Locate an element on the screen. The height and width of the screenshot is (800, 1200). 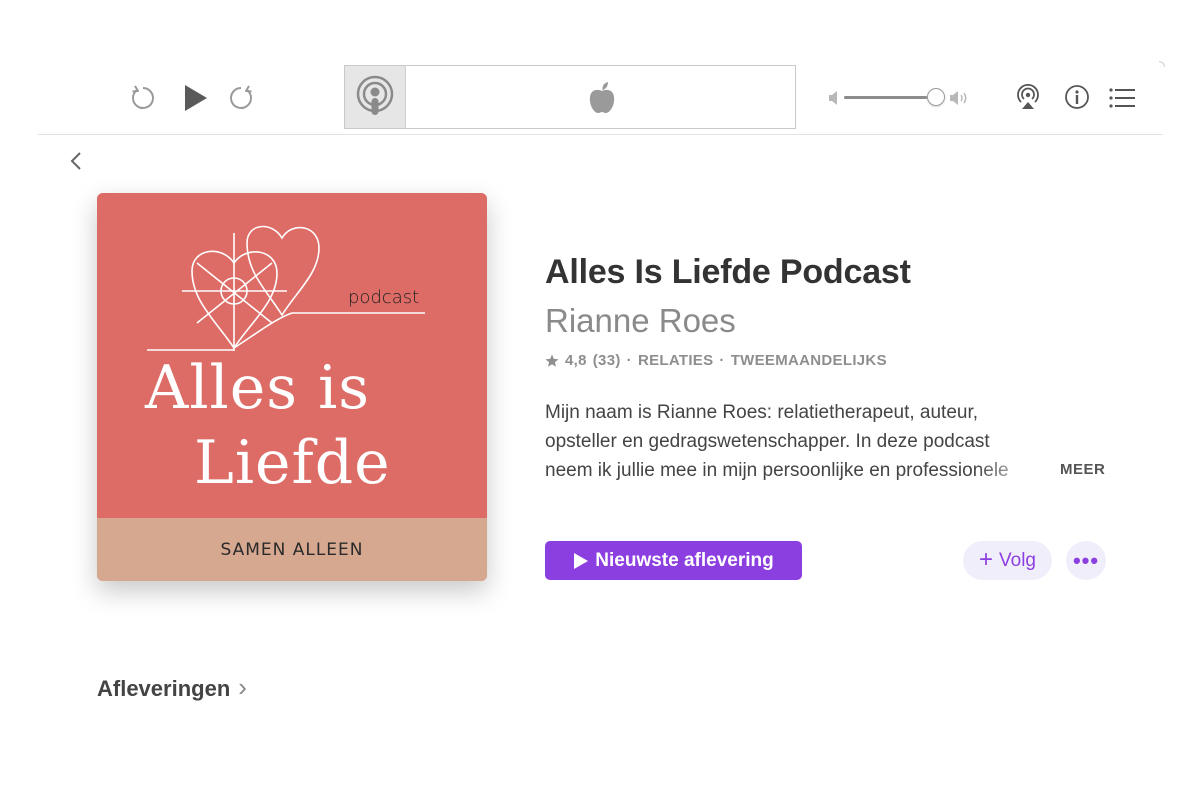
airplay-icon is located at coordinates (1028, 97).